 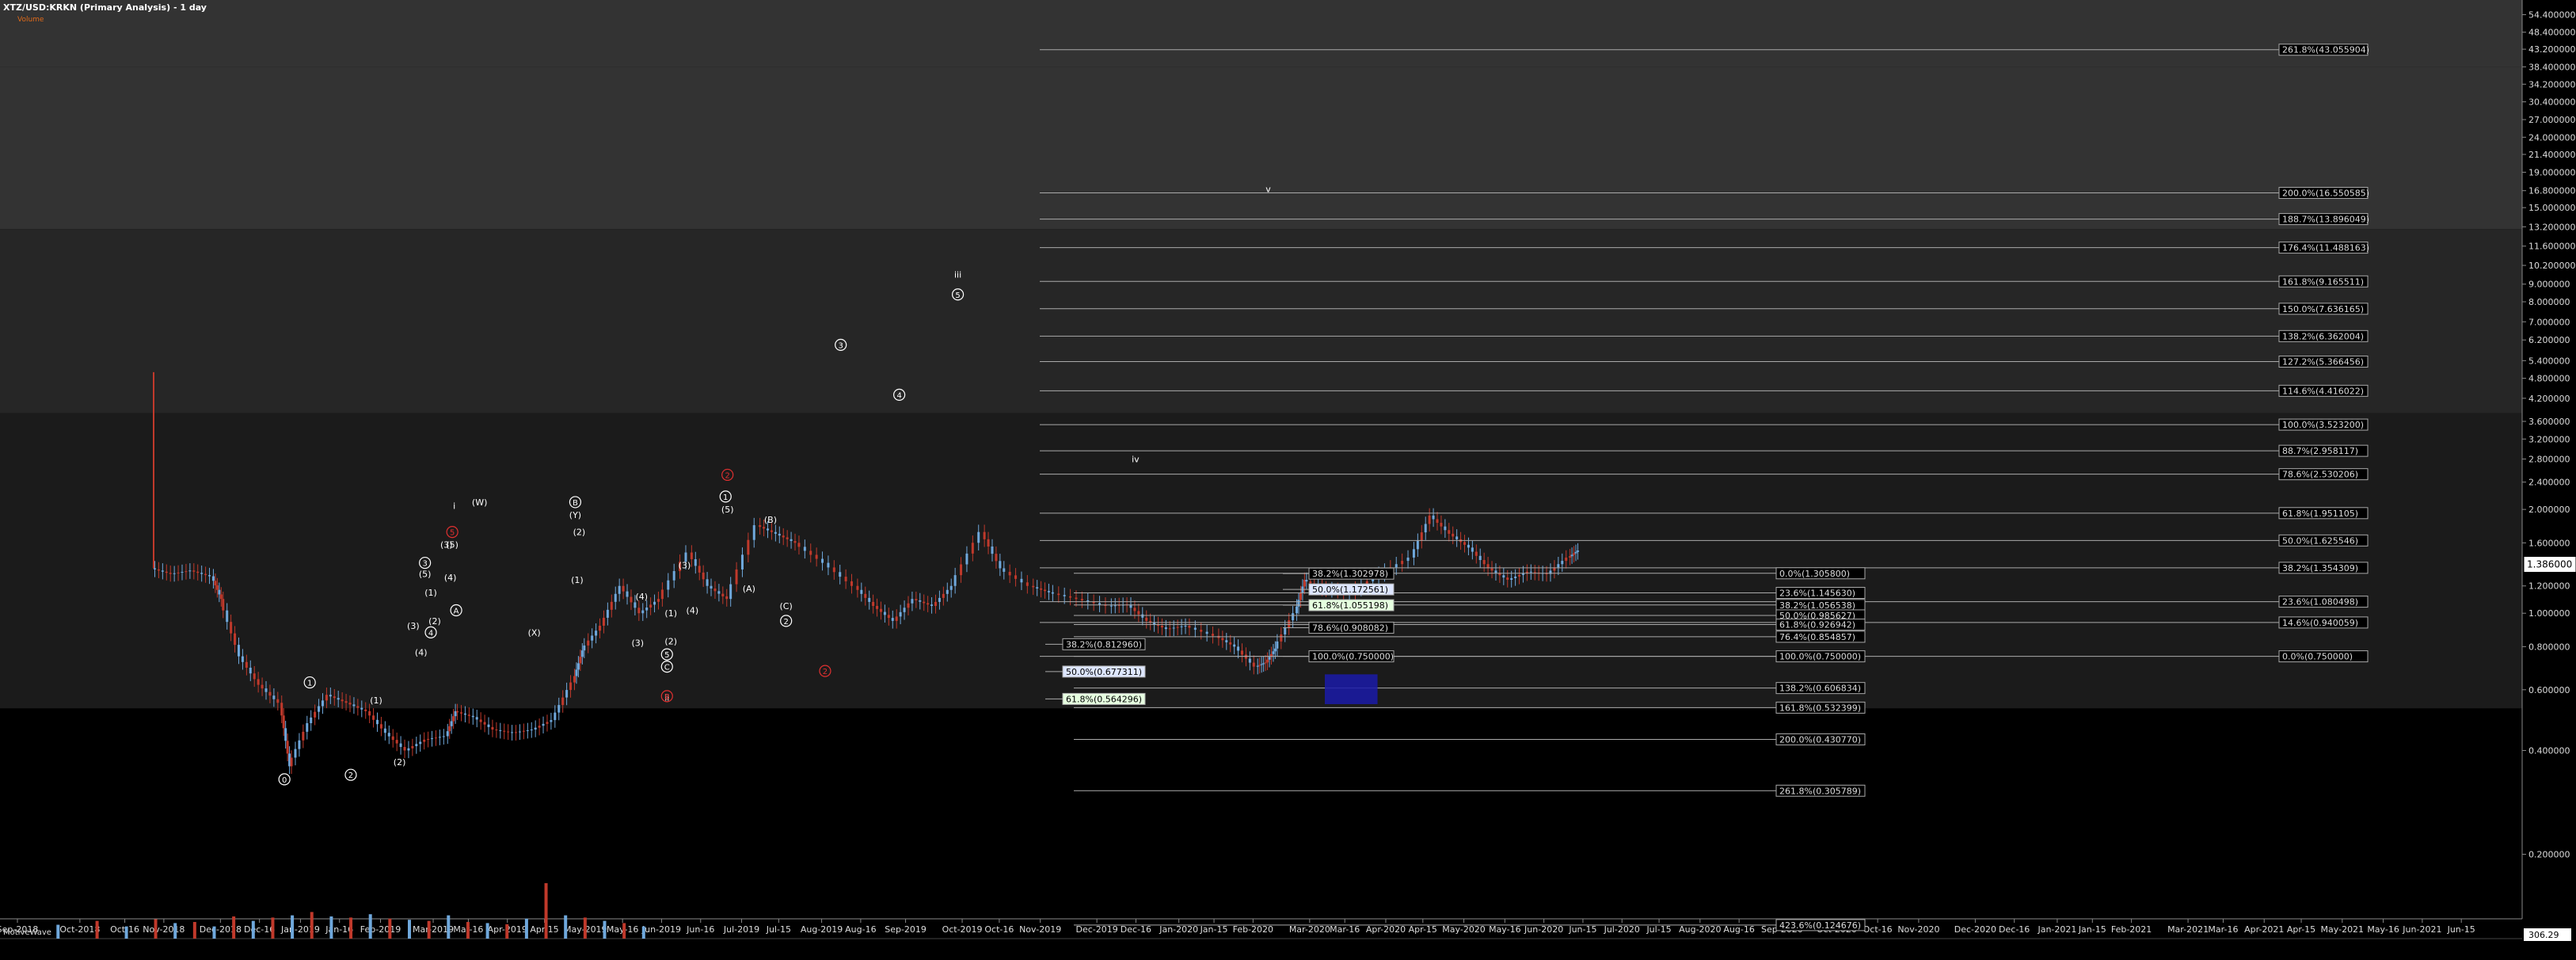 What do you see at coordinates (400, 762) in the screenshot?
I see `wave-label: (2)` at bounding box center [400, 762].